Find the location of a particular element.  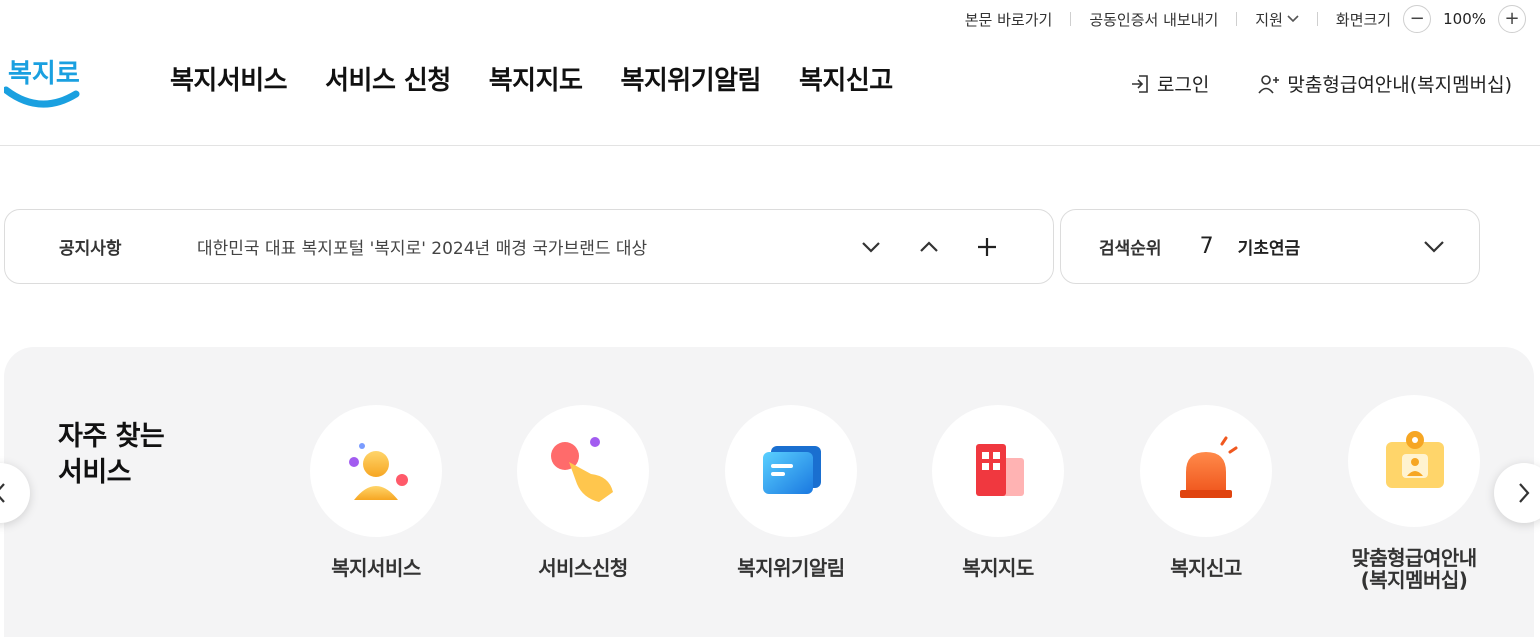

service-label: 맞춤형급여안내 (복지멤버십) is located at coordinates (1414, 569).